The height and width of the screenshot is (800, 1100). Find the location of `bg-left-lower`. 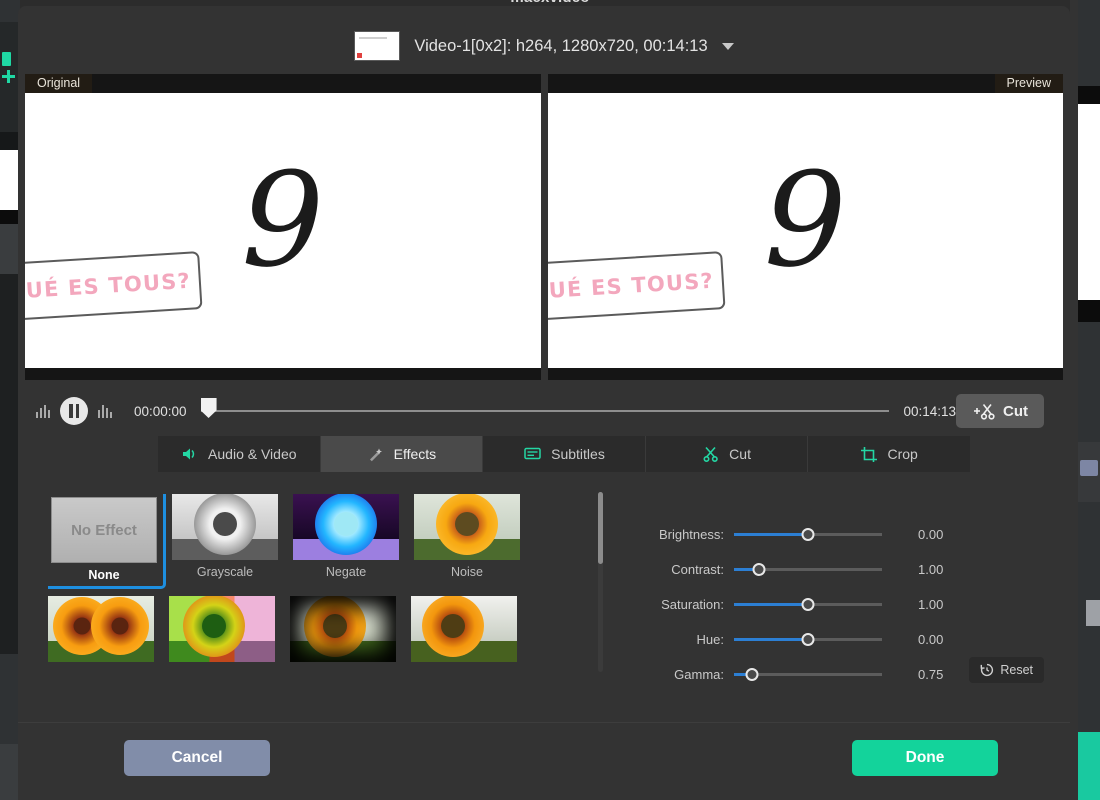

bg-left-lower is located at coordinates (10, 699).